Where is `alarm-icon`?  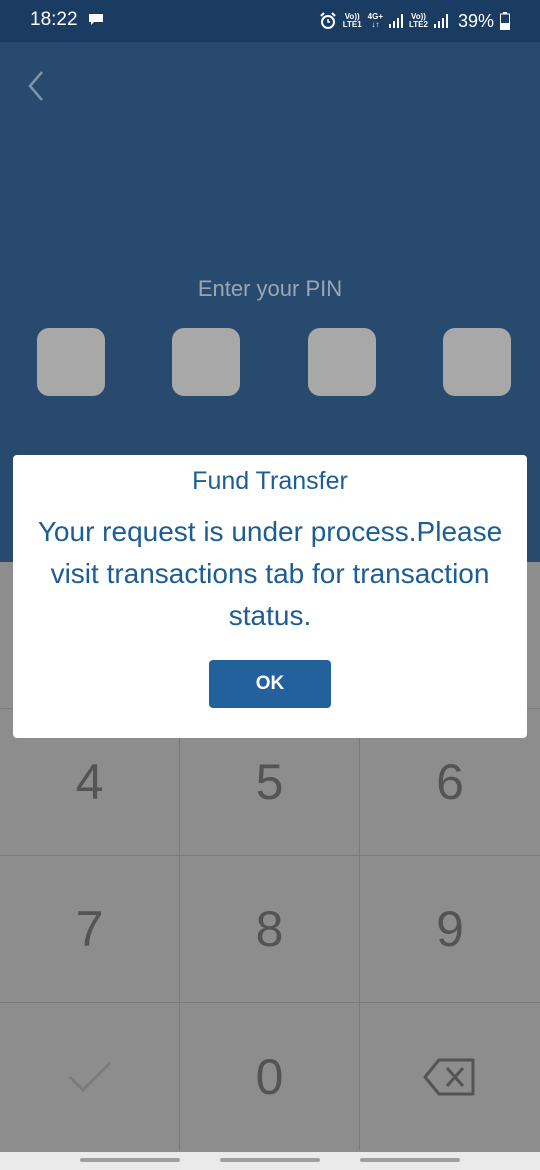
alarm-icon is located at coordinates (327, 20).